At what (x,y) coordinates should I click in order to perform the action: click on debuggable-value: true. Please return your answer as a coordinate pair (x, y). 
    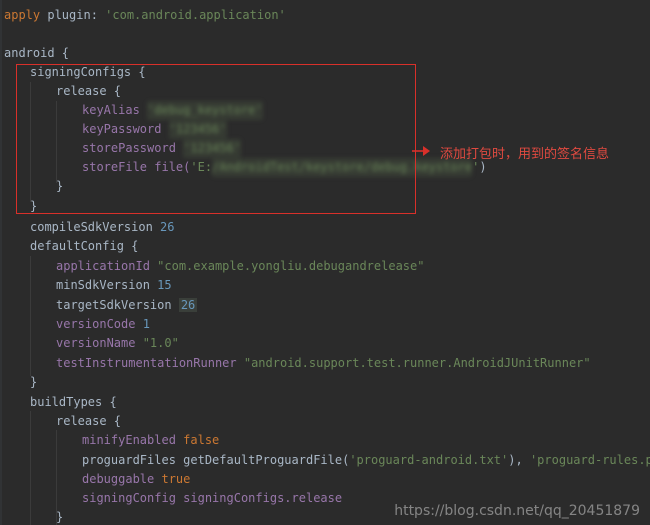
    Looking at the image, I should click on (176, 479).